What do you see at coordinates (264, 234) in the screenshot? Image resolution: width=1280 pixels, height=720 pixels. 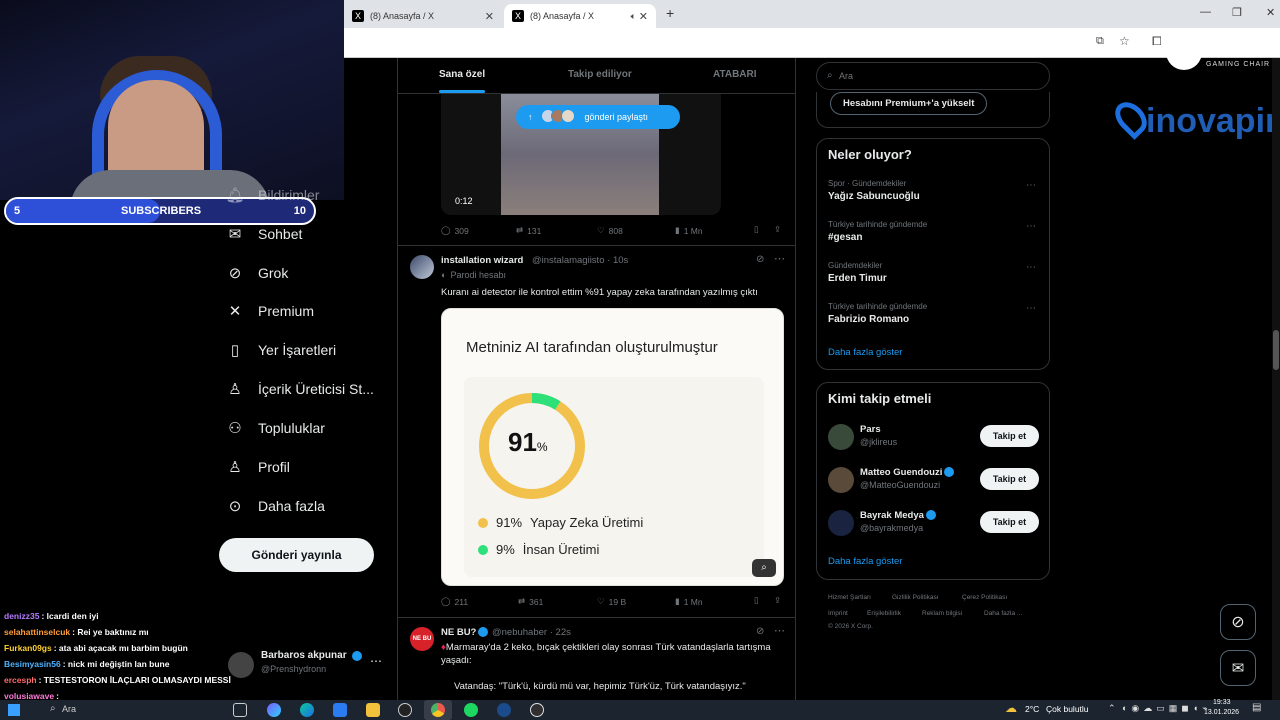 I see `sidebar-item: ✉ Sohbet` at bounding box center [264, 234].